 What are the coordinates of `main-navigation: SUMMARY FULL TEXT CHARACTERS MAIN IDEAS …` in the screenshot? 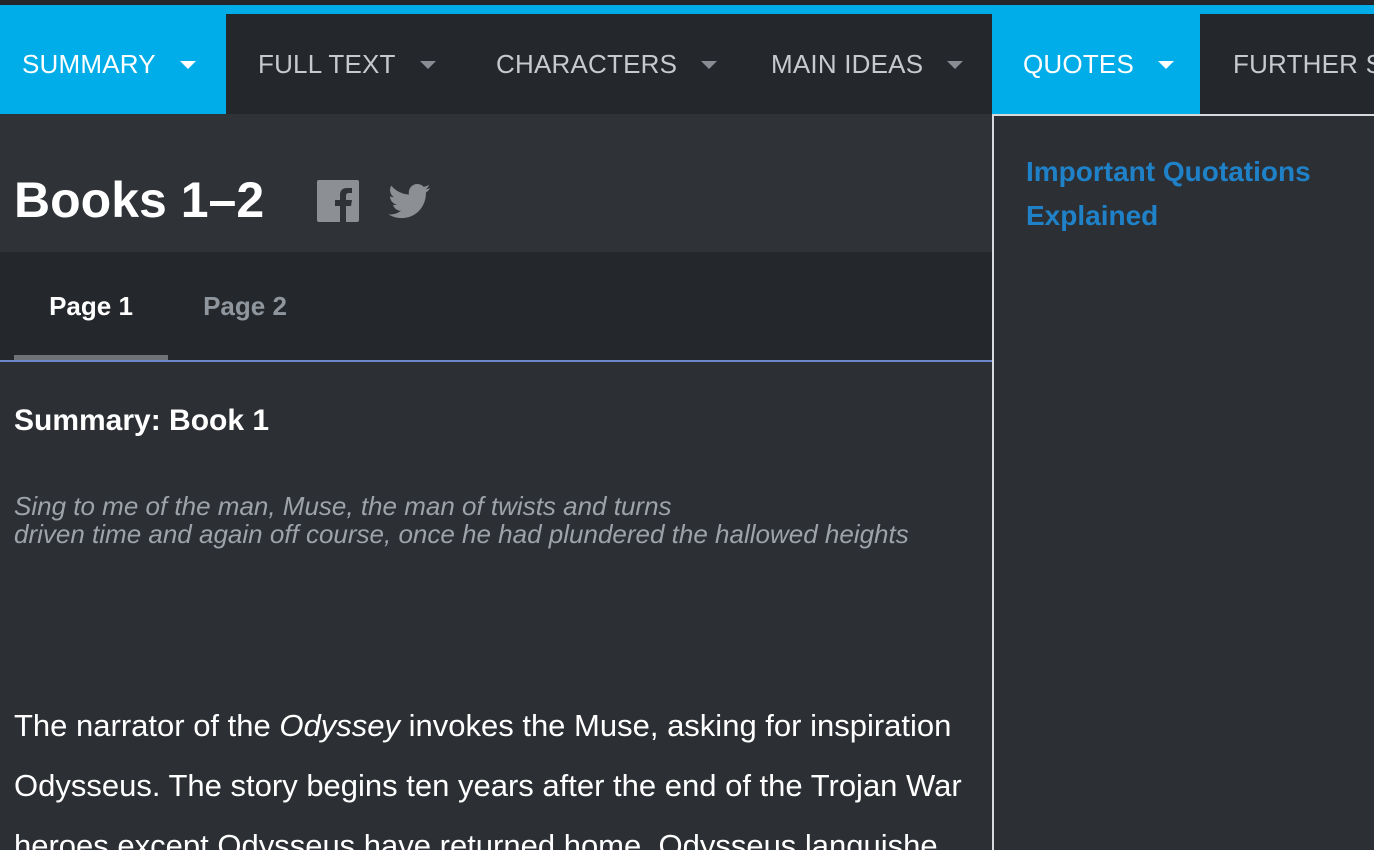 It's located at (687, 64).